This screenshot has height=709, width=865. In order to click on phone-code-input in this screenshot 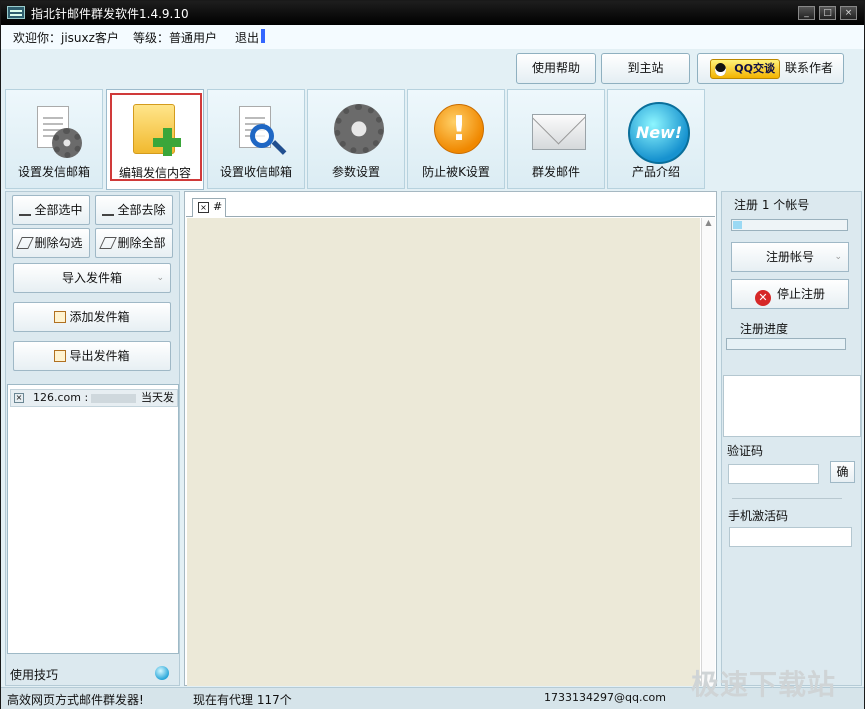, I will do `click(790, 537)`.